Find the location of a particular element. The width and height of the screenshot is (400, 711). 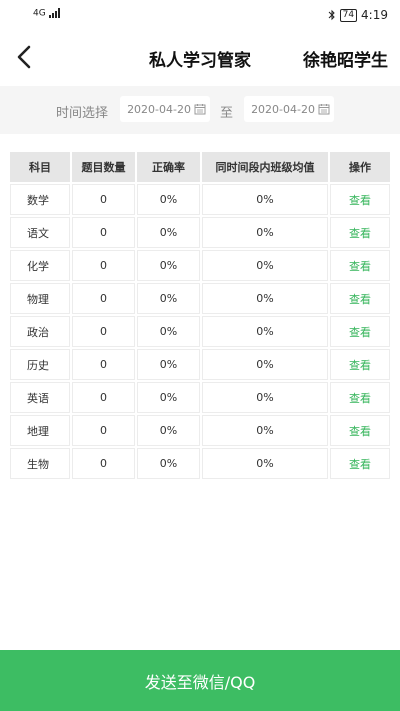

table-row: 物理 0 0% 0% 查看 is located at coordinates (200, 298).